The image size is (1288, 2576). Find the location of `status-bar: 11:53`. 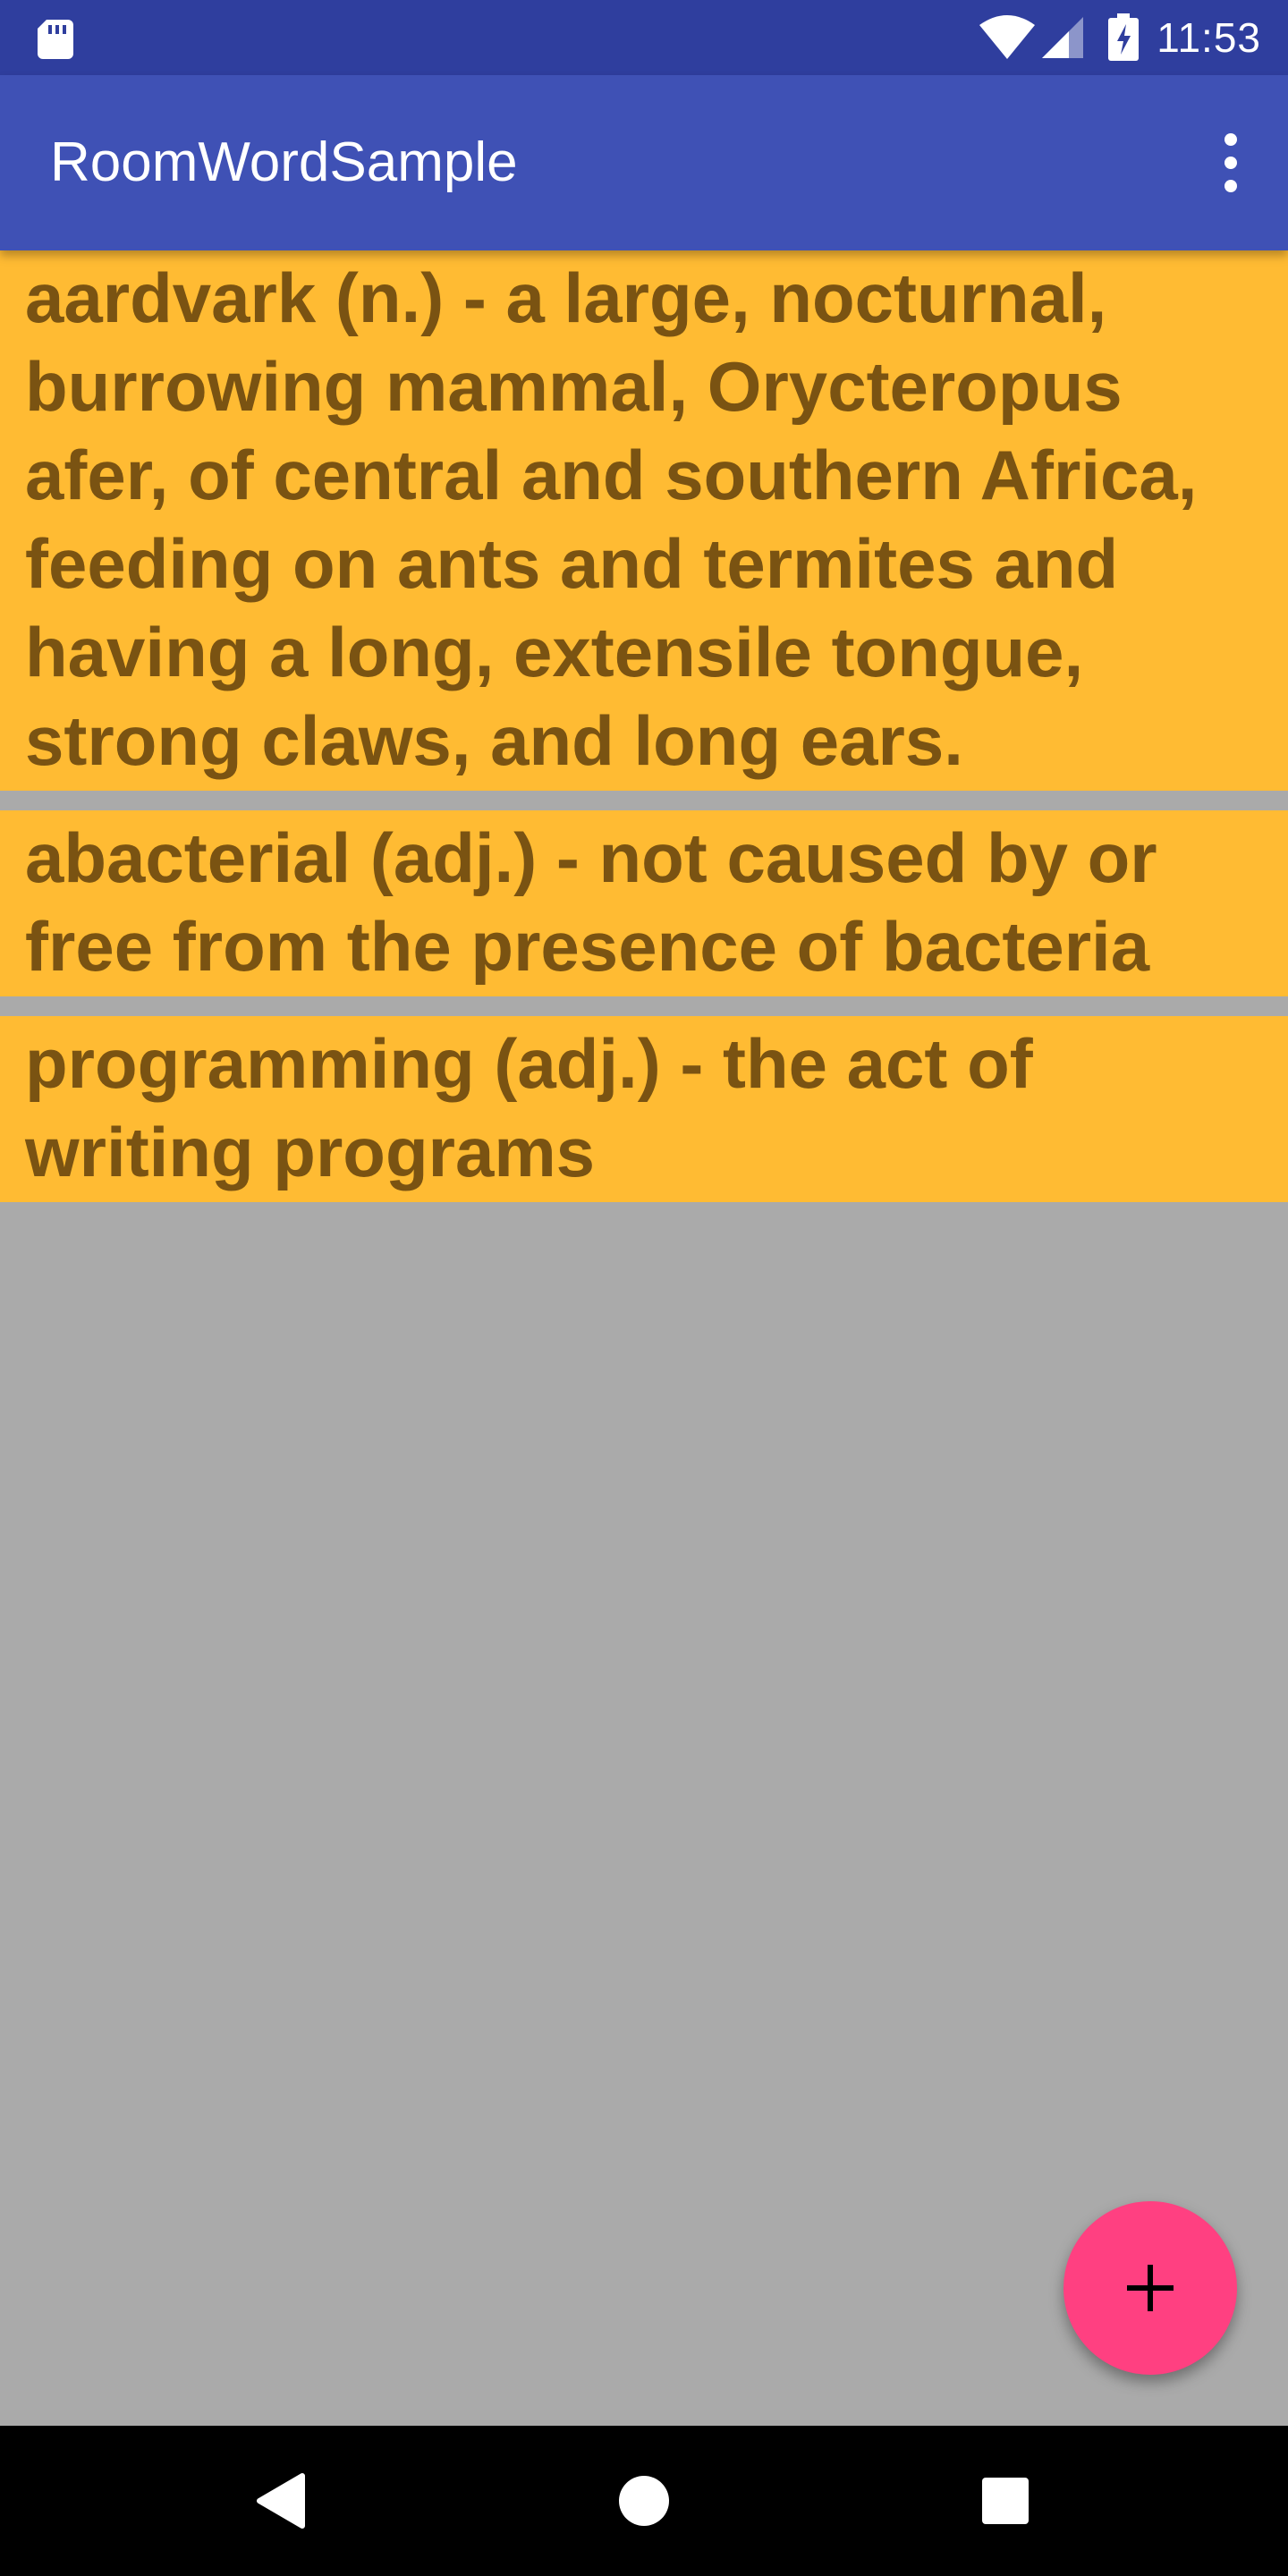

status-bar: 11:53 is located at coordinates (644, 37).